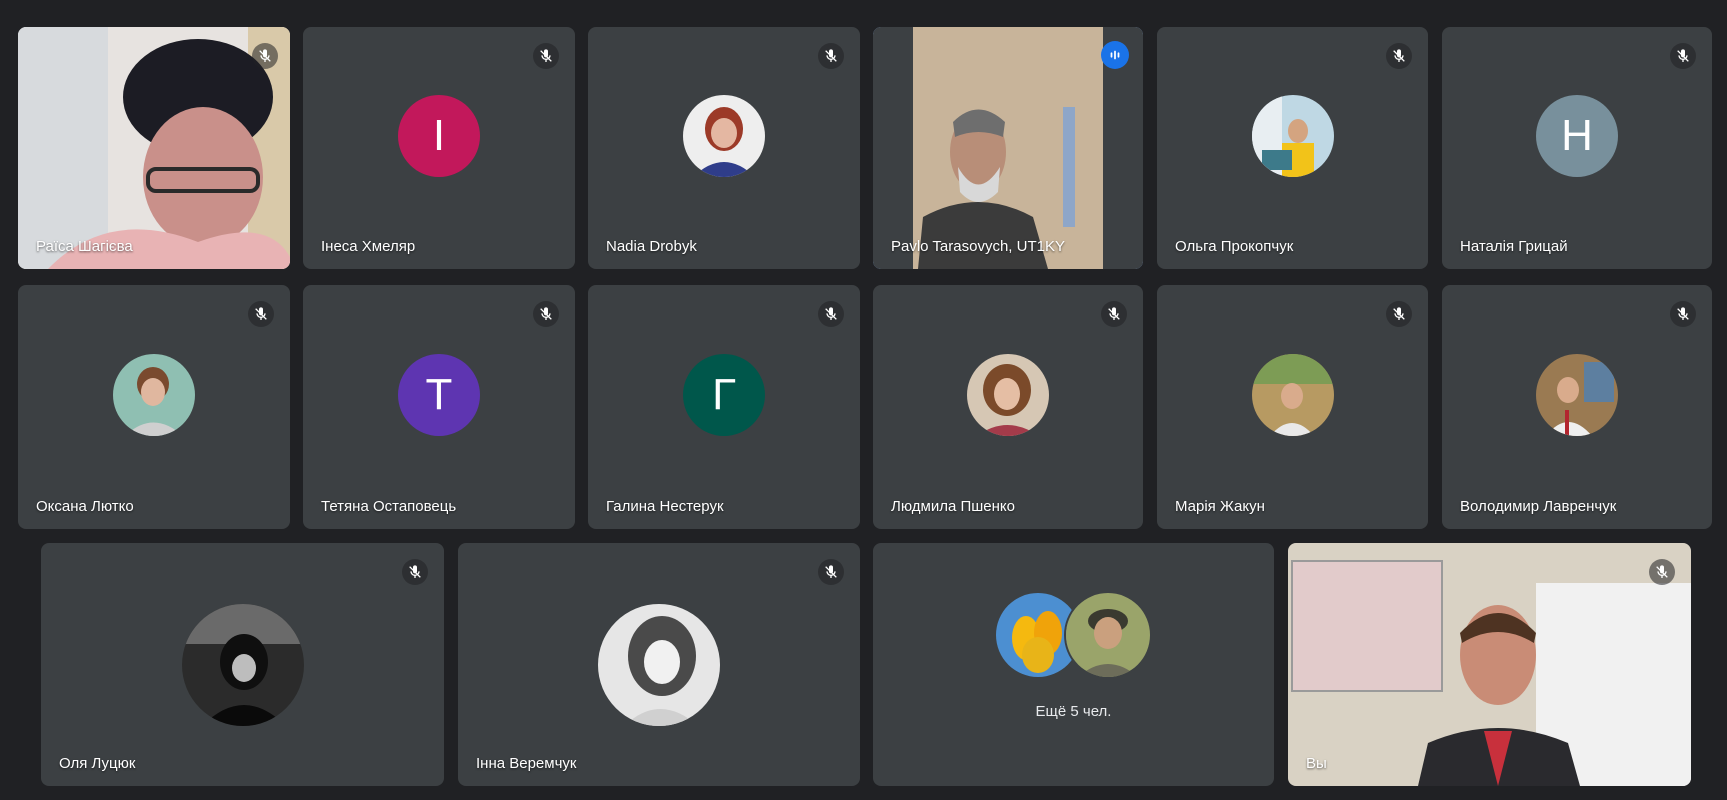 Image resolution: width=1727 pixels, height=800 pixels. What do you see at coordinates (1514, 246) in the screenshot?
I see `participant-name: Наталія Грицай` at bounding box center [1514, 246].